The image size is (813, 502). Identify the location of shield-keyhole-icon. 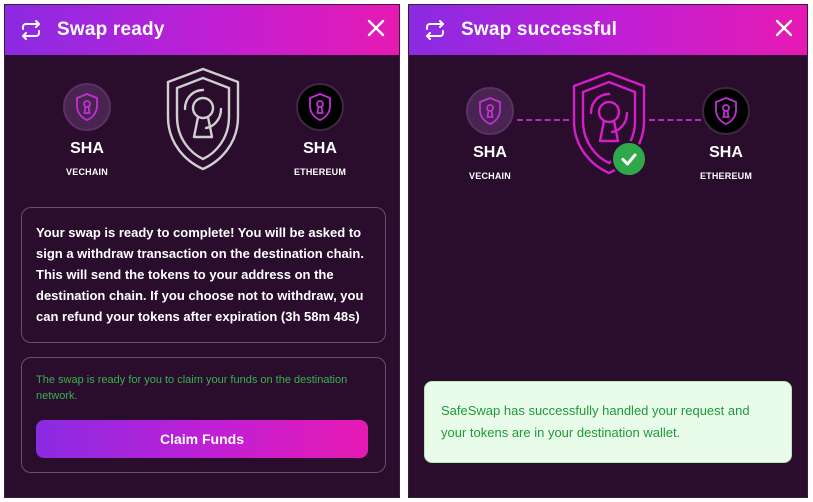
(203, 119).